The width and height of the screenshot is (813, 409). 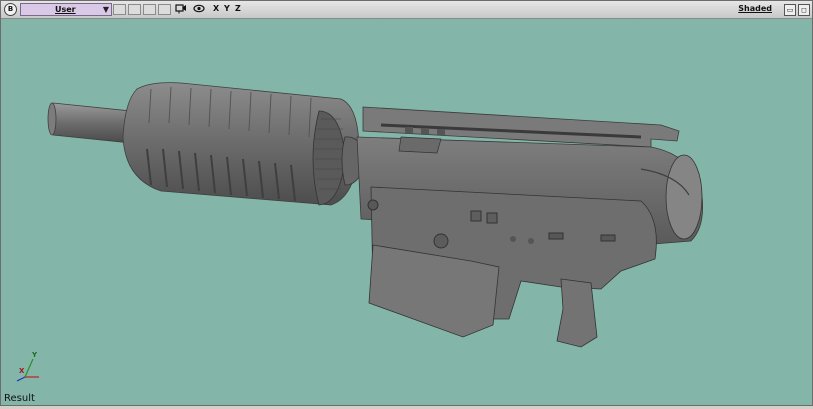 What do you see at coordinates (22, 371) in the screenshot?
I see `gizmo-x-label: X` at bounding box center [22, 371].